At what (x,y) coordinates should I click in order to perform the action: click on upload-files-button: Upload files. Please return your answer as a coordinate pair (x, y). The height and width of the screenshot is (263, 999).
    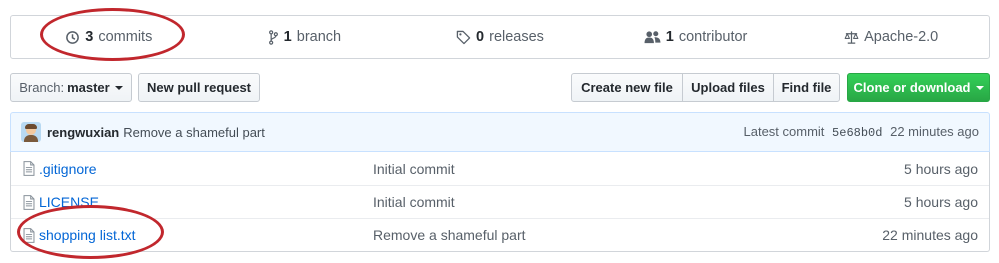
    Looking at the image, I should click on (728, 87).